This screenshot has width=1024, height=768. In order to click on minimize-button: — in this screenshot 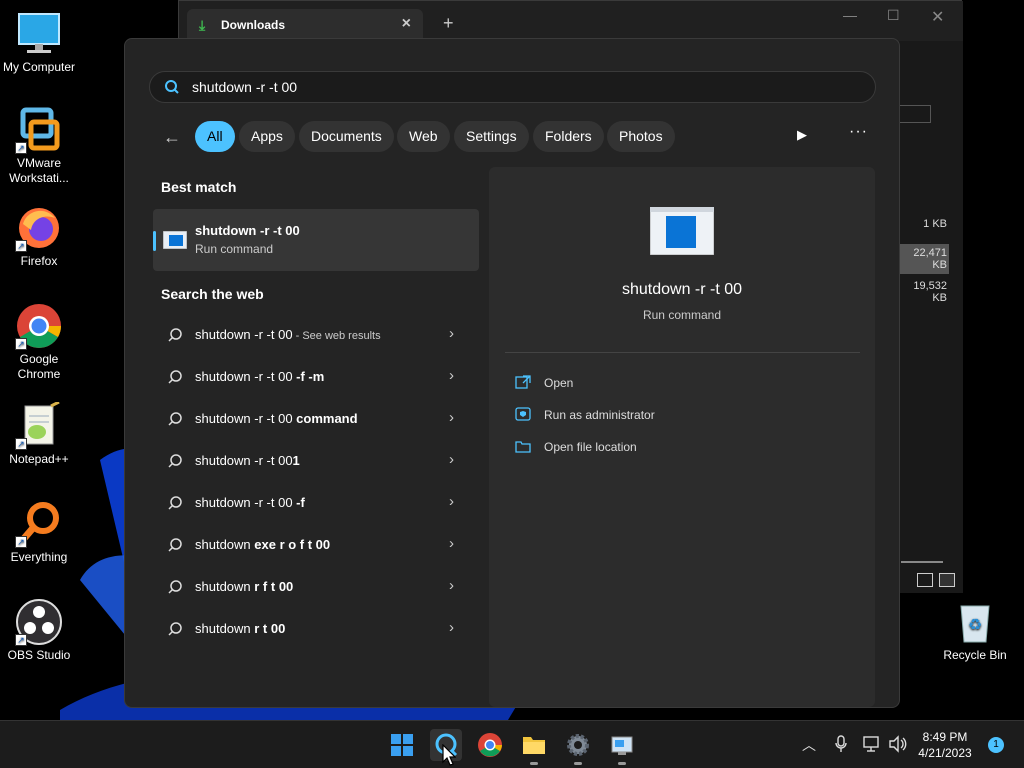, I will do `click(850, 15)`.